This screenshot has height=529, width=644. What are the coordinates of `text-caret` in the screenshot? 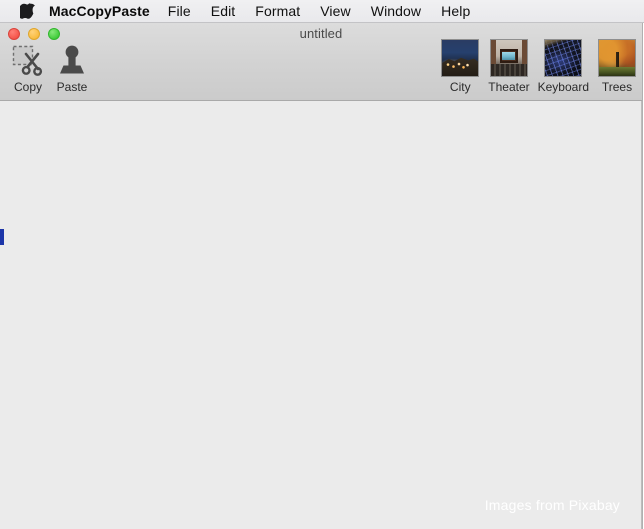 It's located at (2, 237).